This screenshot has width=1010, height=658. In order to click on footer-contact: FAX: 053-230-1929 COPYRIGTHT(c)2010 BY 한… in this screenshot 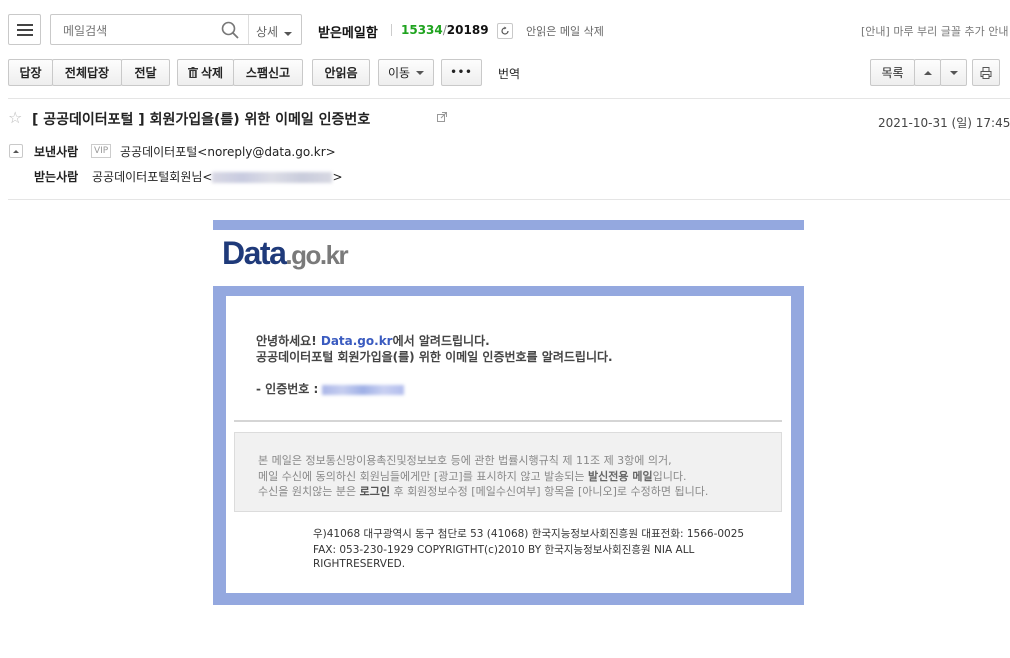, I will do `click(504, 550)`.